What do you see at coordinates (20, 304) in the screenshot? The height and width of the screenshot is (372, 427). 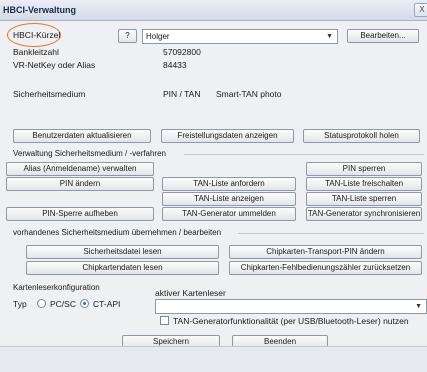 I see `type-label: Typ` at bounding box center [20, 304].